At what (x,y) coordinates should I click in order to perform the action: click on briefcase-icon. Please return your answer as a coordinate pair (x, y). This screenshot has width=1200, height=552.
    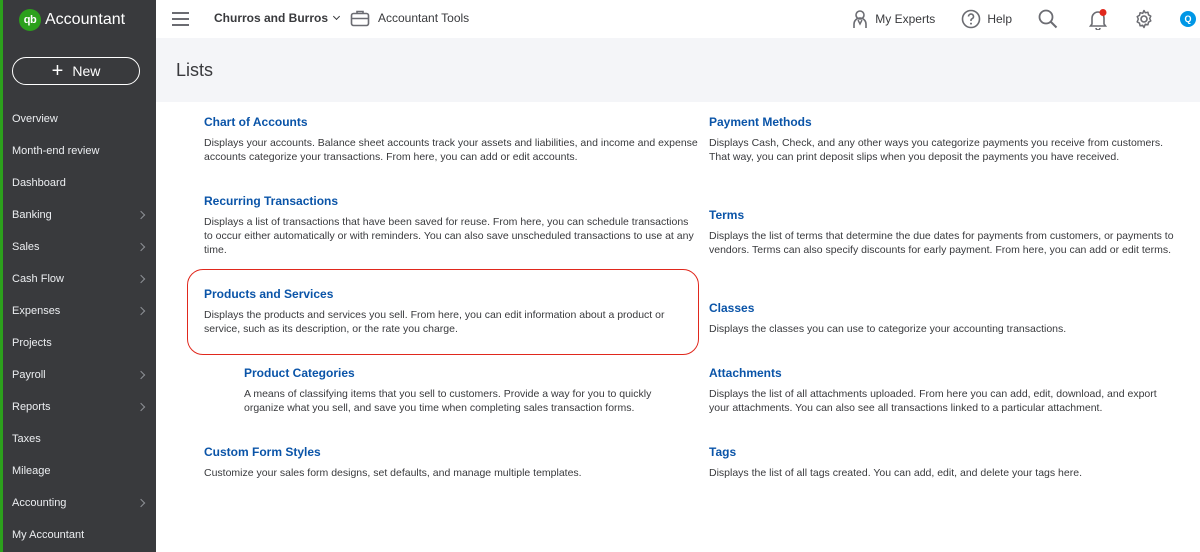
    Looking at the image, I should click on (360, 18).